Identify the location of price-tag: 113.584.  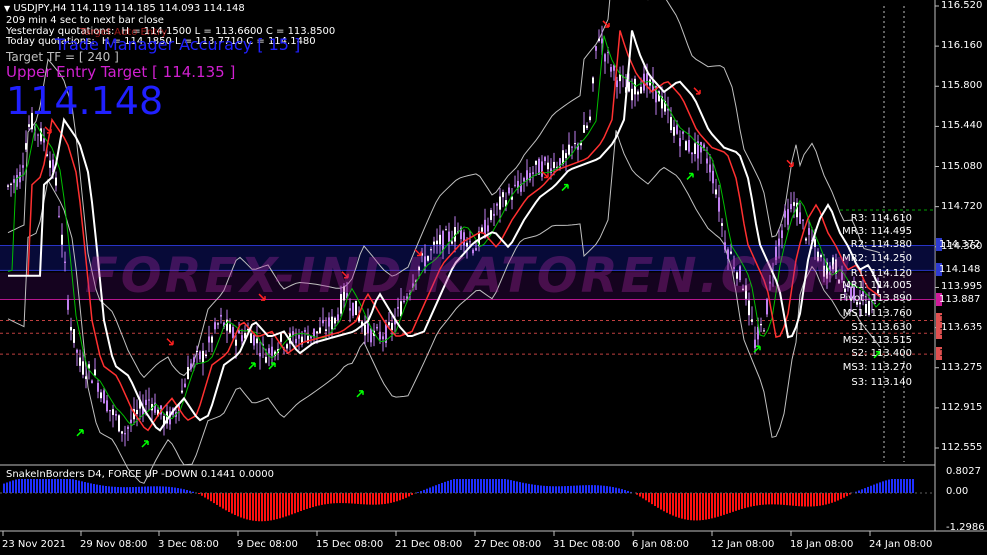
(958, 333).